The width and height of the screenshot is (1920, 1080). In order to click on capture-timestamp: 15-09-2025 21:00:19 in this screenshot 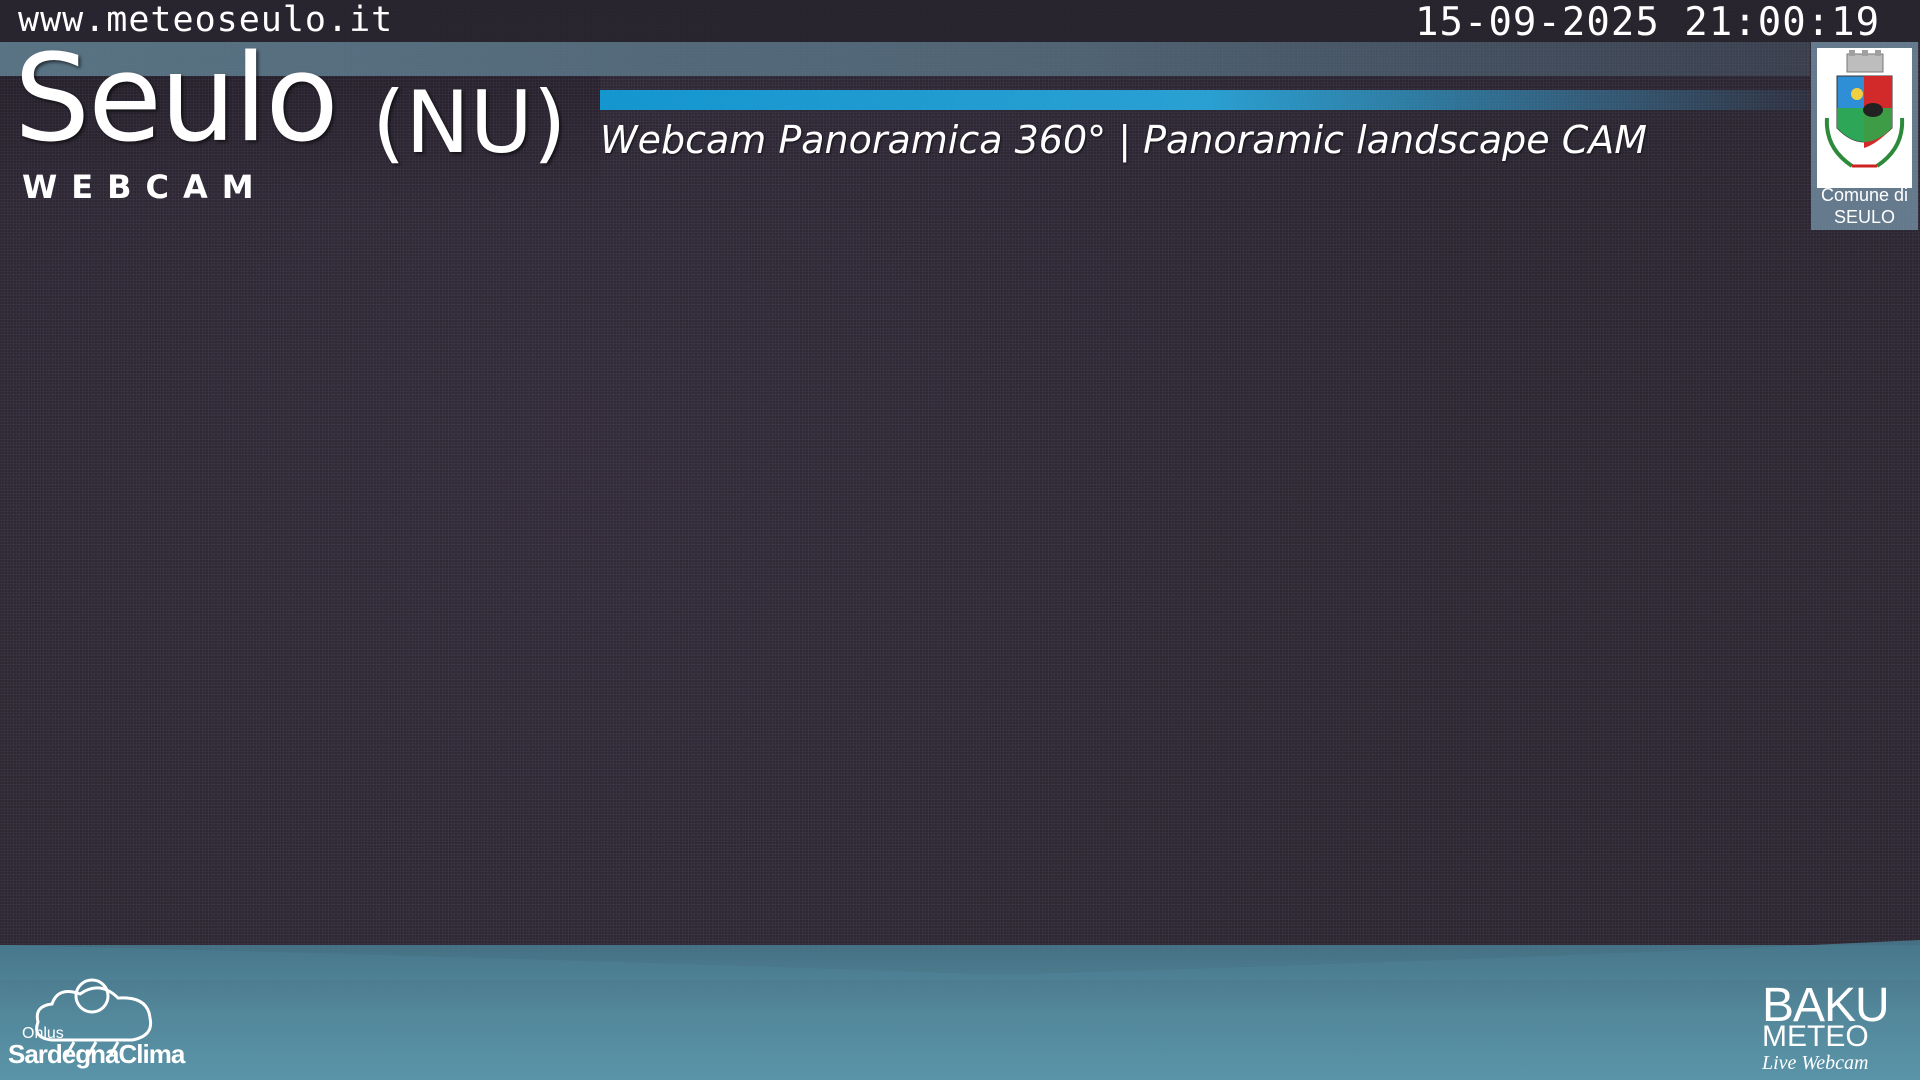, I will do `click(1648, 22)`.